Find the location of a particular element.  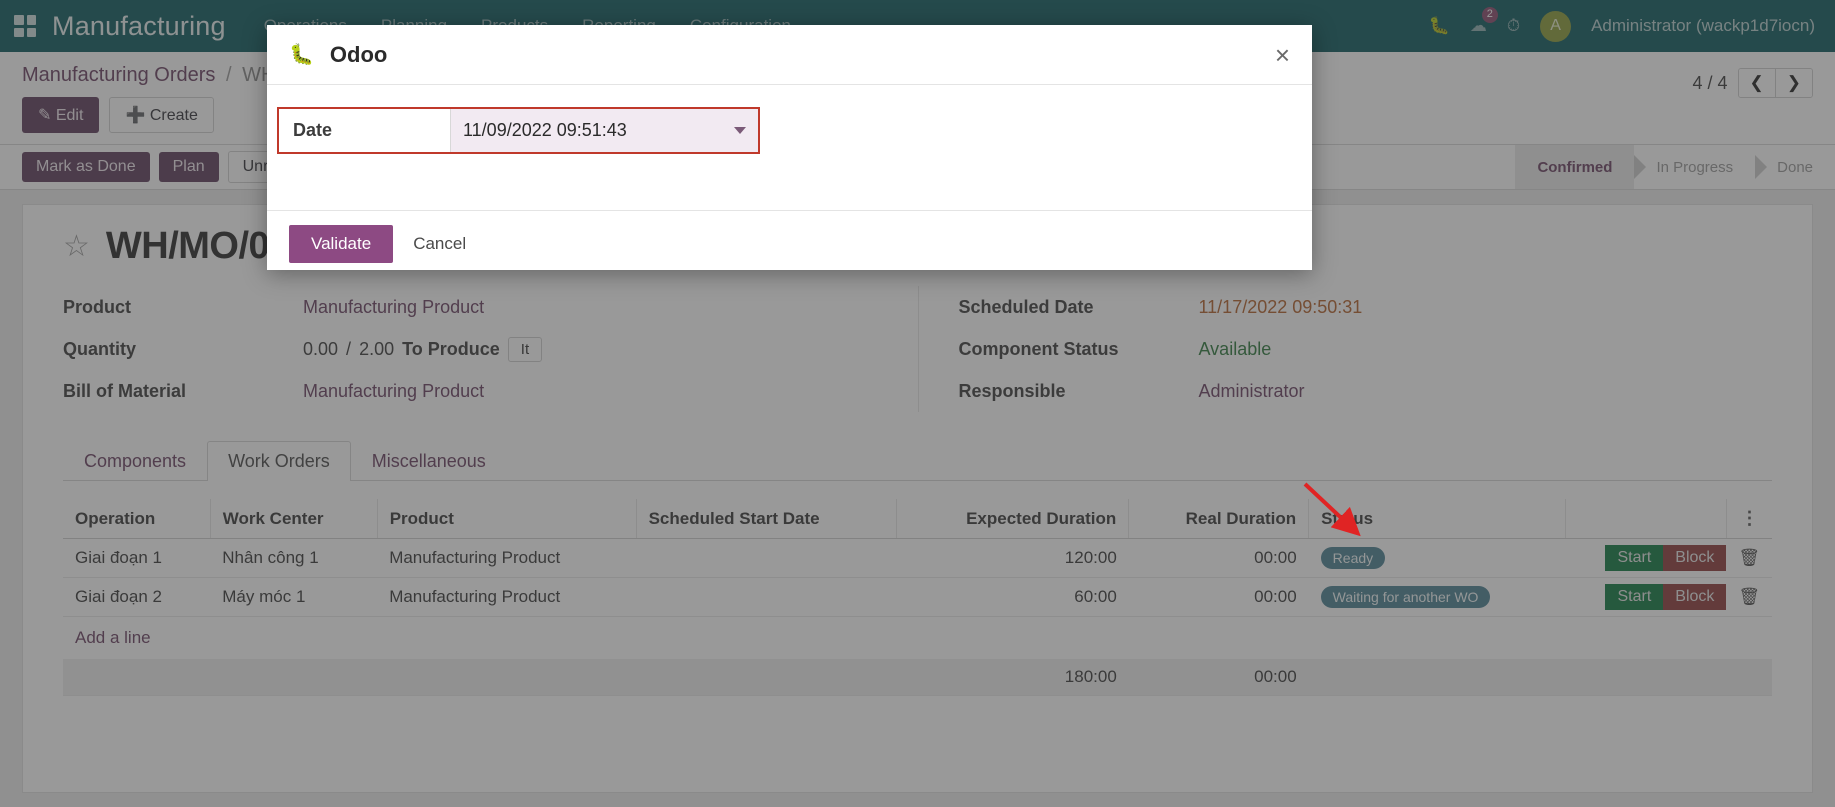

date-input is located at coordinates (595, 130).